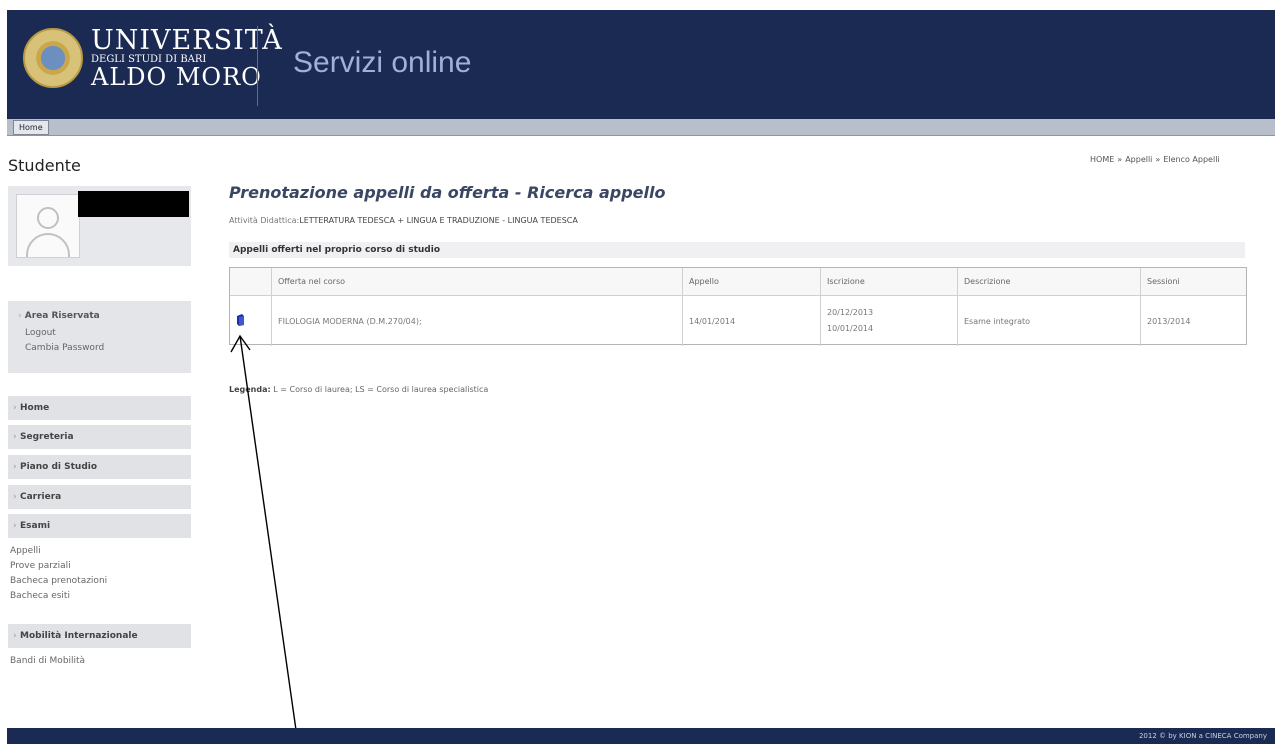 The width and height of the screenshot is (1278, 744). I want to click on legend-label: Legenda:, so click(250, 389).